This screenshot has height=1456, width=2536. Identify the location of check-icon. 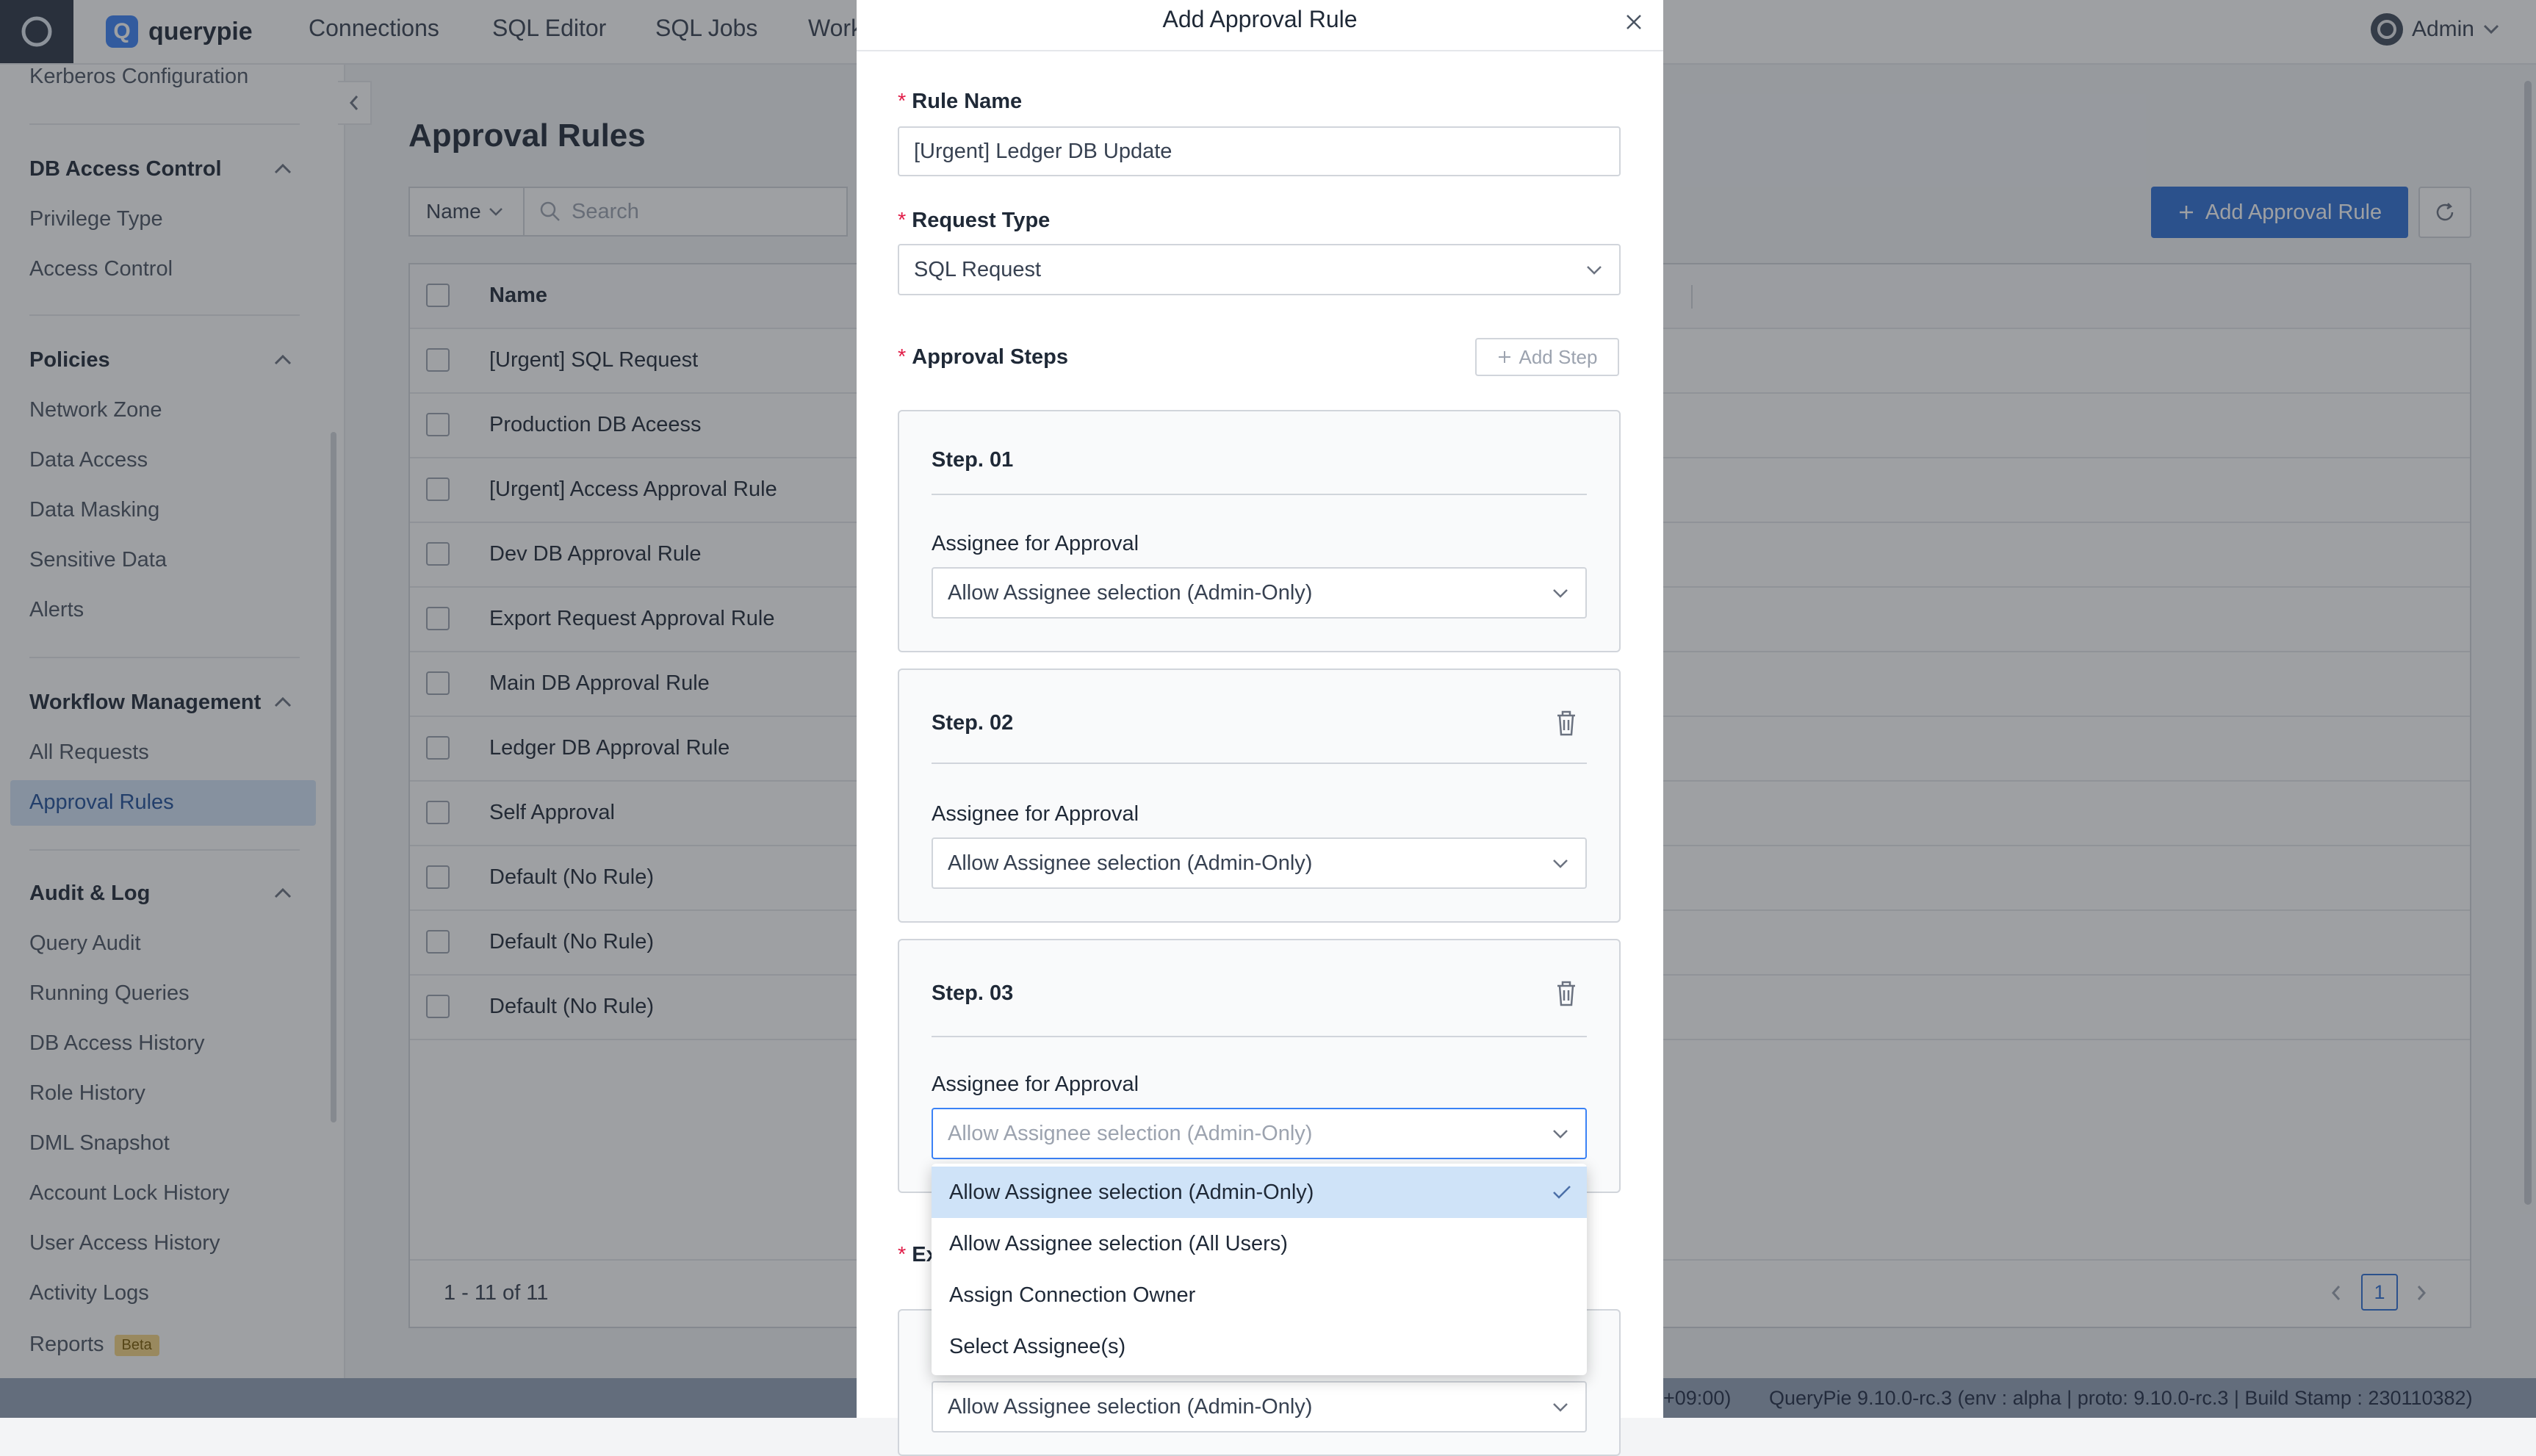
(1562, 1192).